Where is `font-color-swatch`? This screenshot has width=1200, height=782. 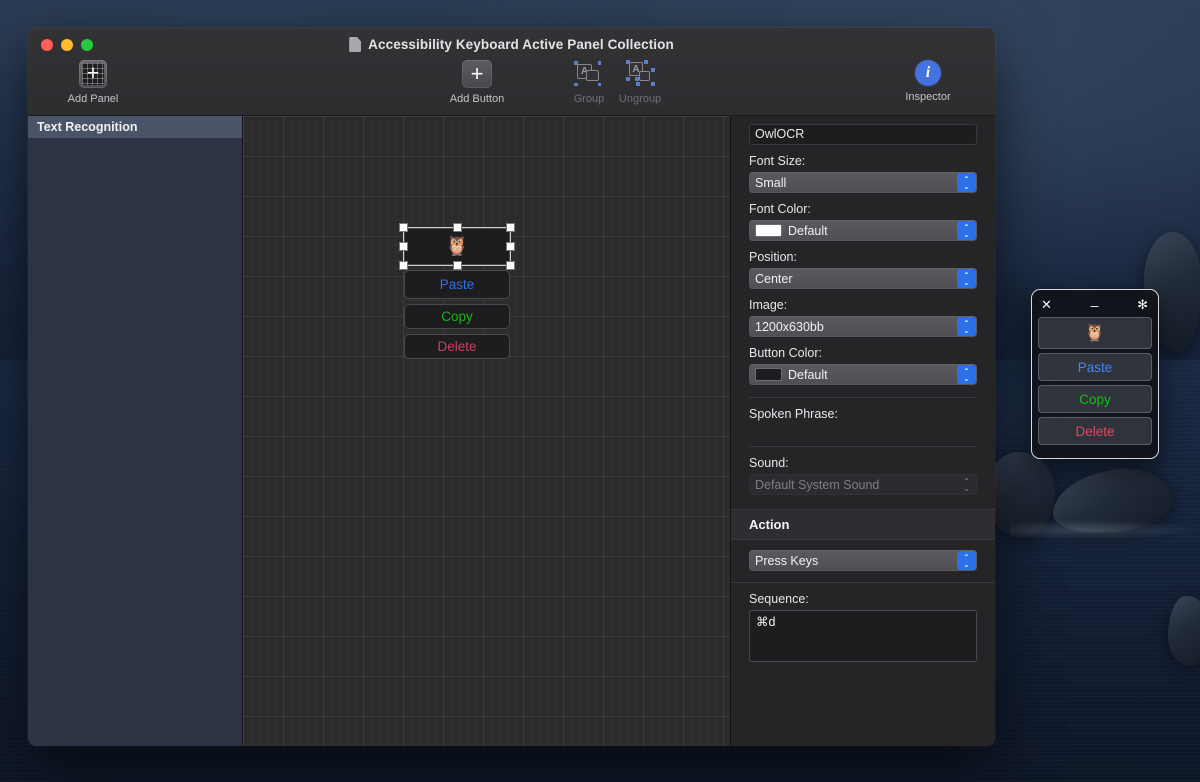 font-color-swatch is located at coordinates (768, 230).